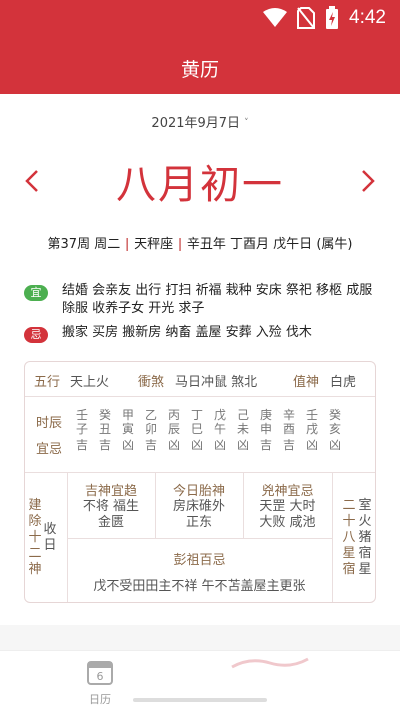 The height and width of the screenshot is (711, 400). I want to click on lunar-date: 八月初一, so click(200, 185).